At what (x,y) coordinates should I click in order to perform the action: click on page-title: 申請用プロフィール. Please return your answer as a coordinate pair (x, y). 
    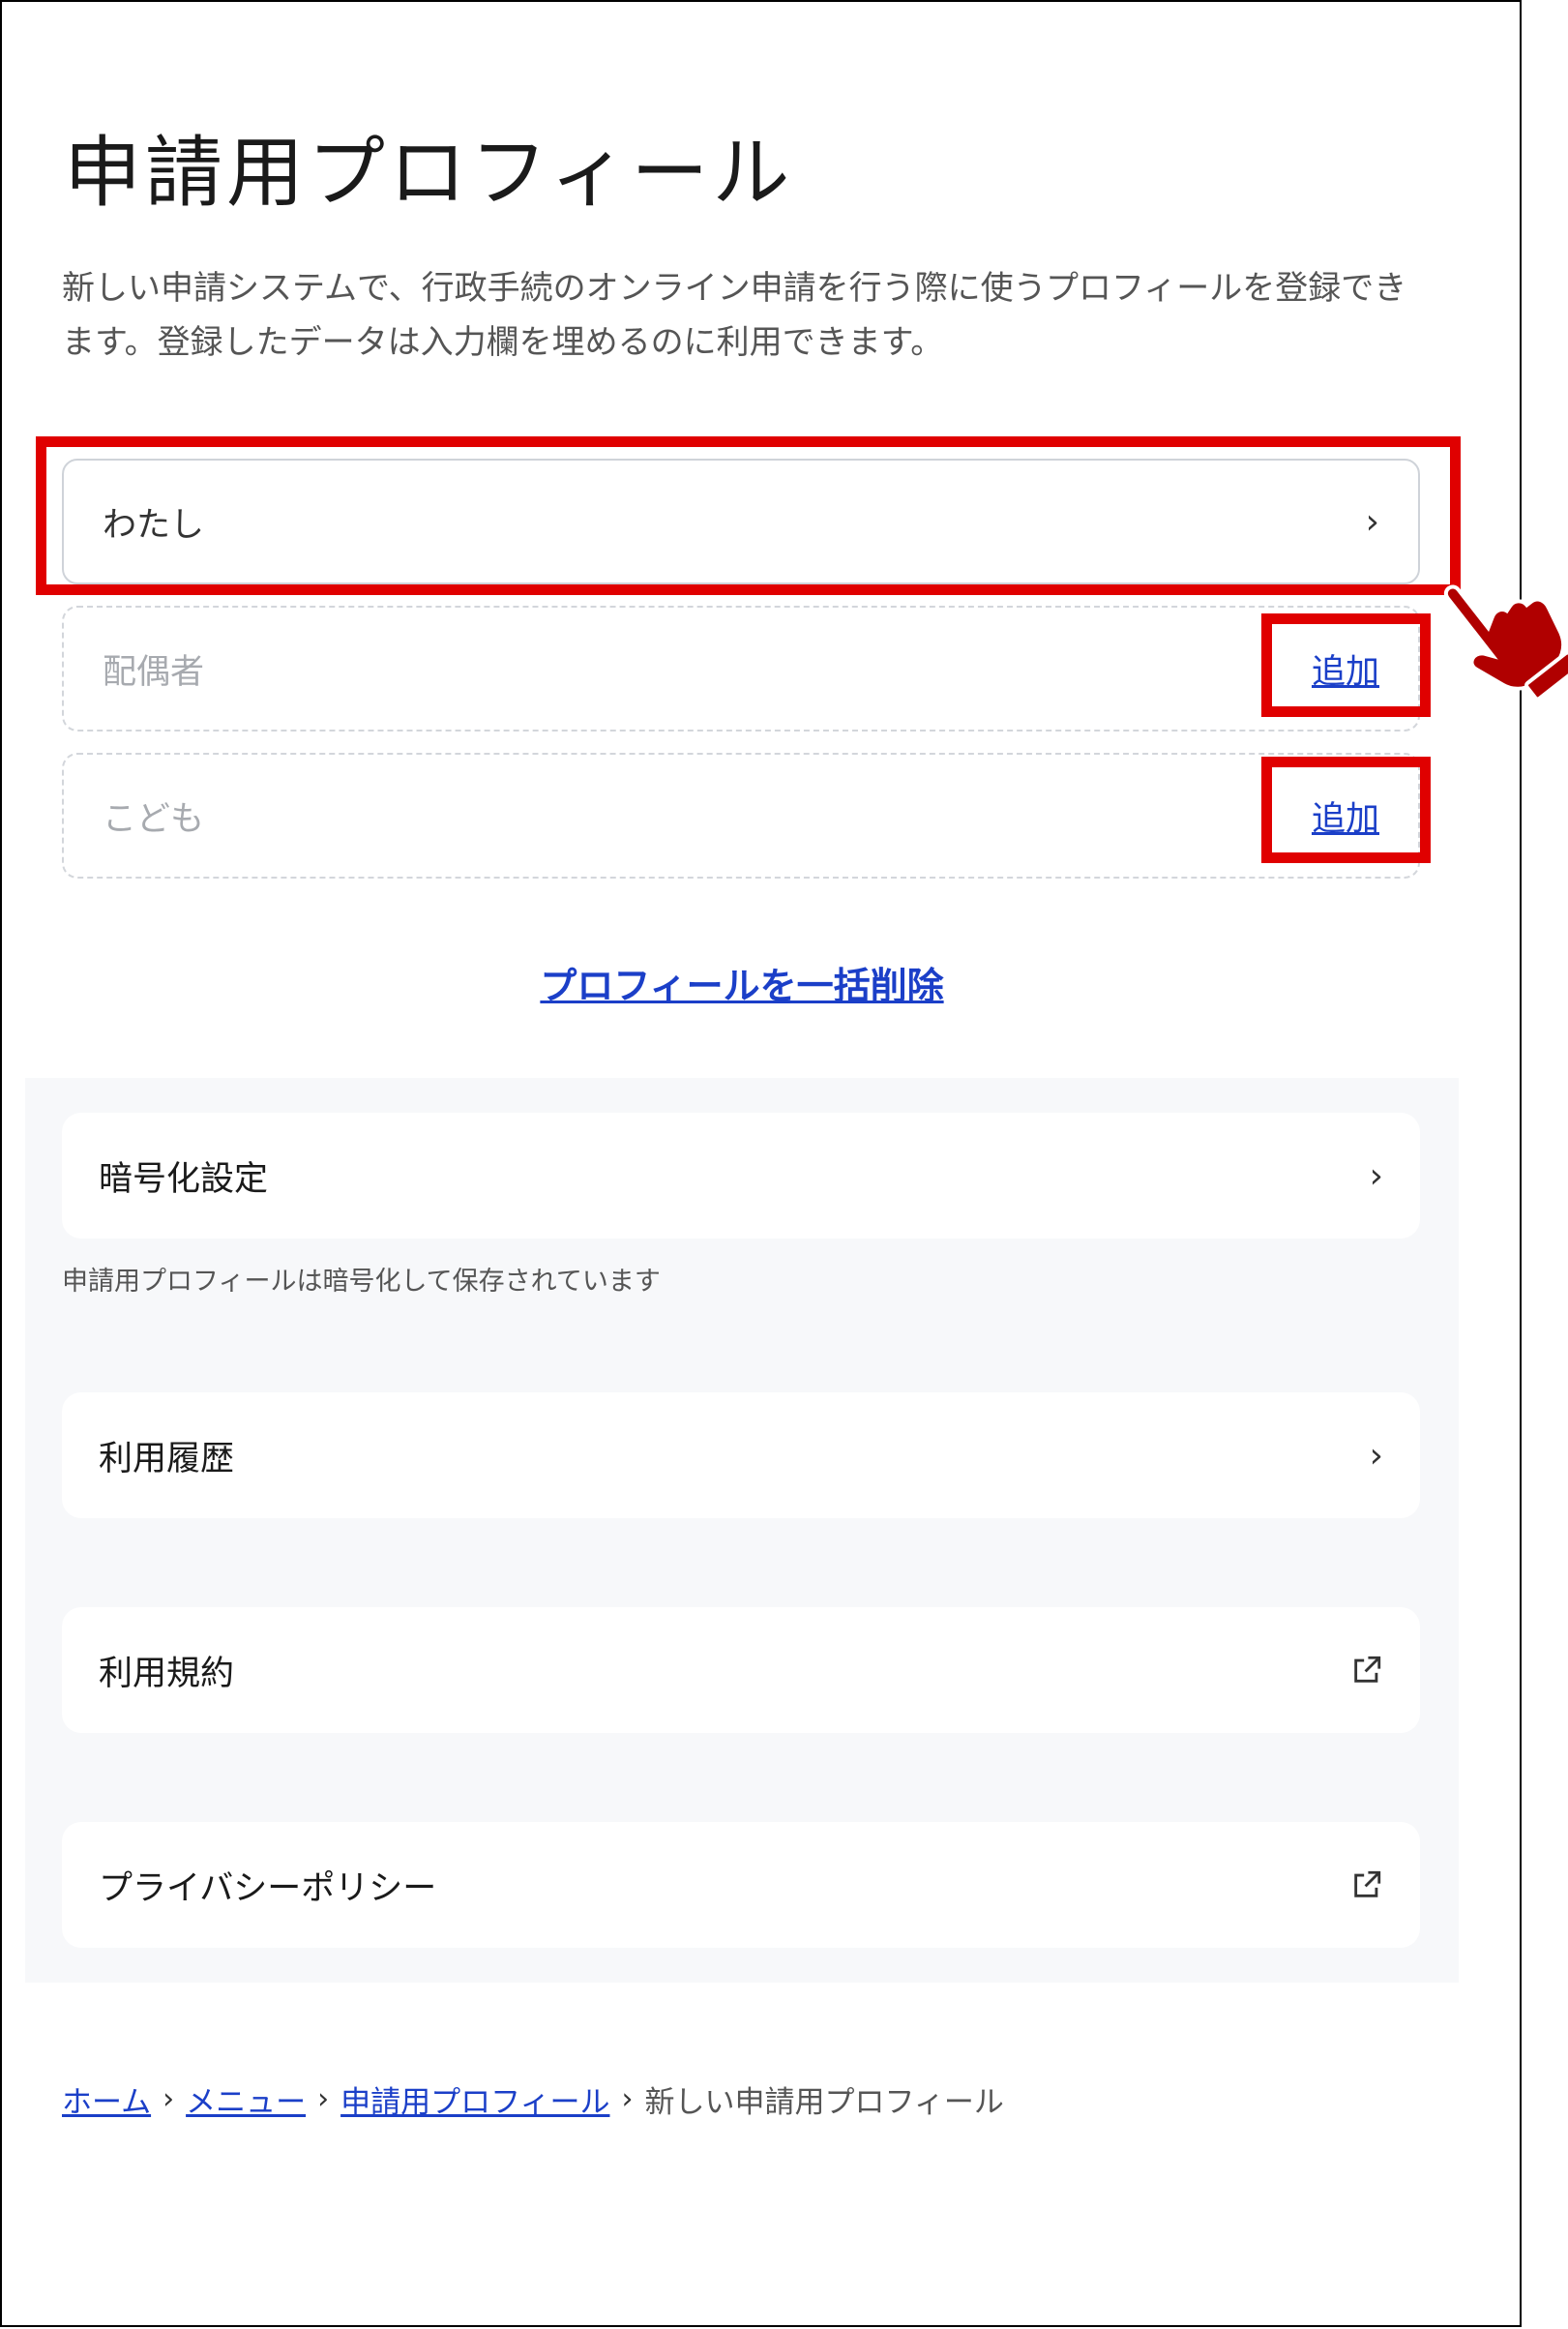
    Looking at the image, I should click on (429, 173).